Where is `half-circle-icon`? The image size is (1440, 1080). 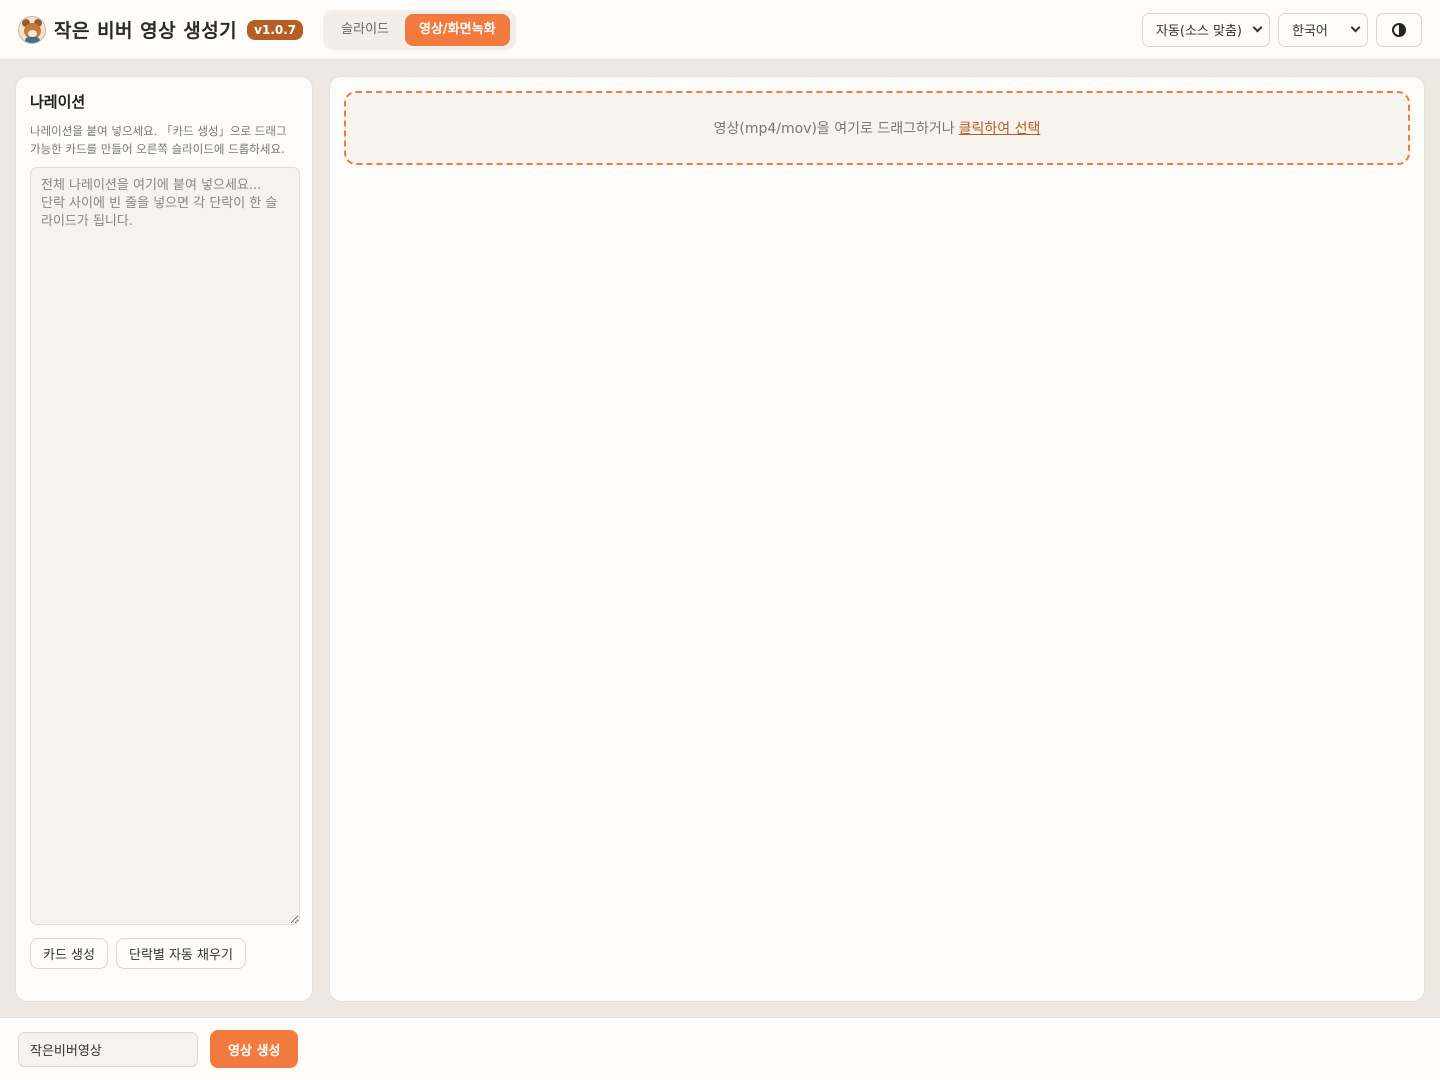 half-circle-icon is located at coordinates (1399, 29).